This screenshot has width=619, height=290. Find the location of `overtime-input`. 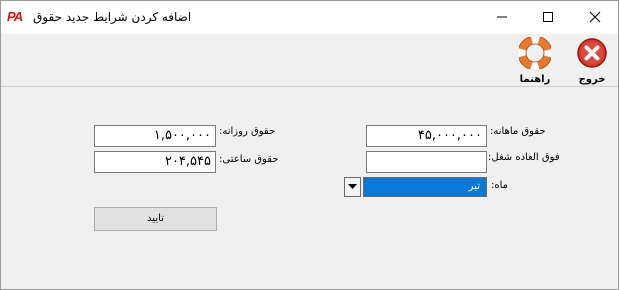

overtime-input is located at coordinates (426, 162).